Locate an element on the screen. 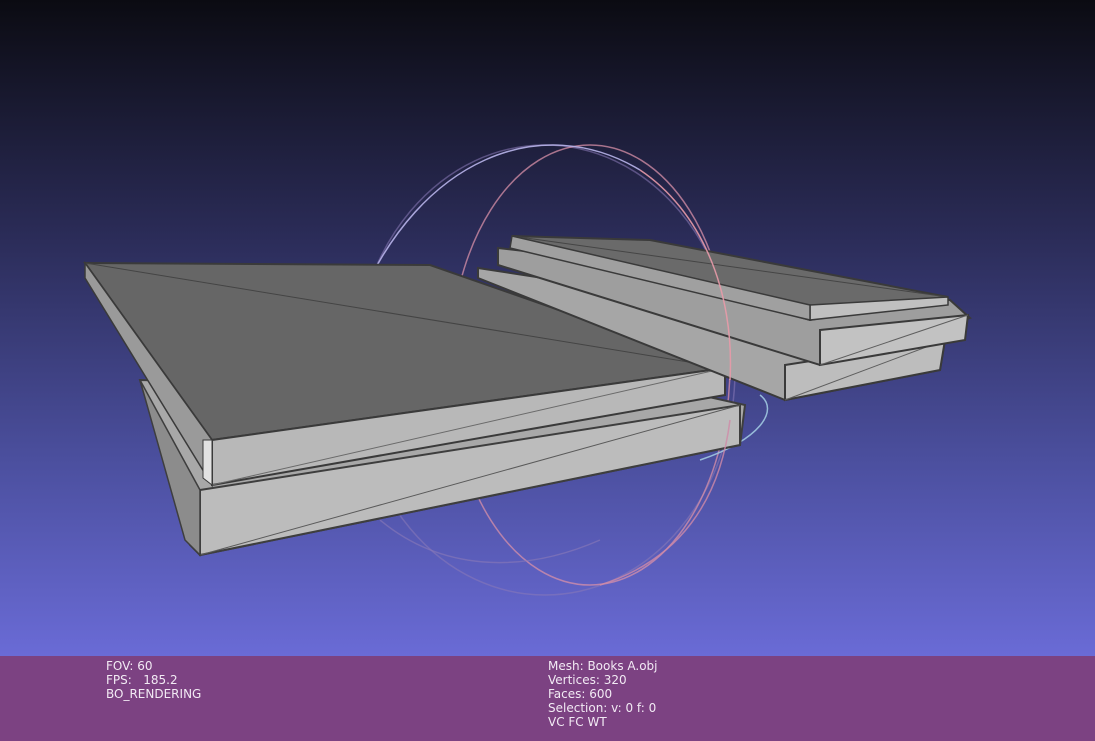 Image resolution: width=1095 pixels, height=741 pixels. fov-readout: FOV: 60 is located at coordinates (129, 666).